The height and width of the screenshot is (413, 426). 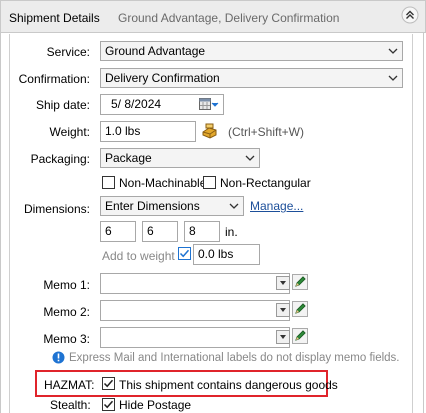 What do you see at coordinates (54, 18) in the screenshot?
I see `panel-title: Shipment Details` at bounding box center [54, 18].